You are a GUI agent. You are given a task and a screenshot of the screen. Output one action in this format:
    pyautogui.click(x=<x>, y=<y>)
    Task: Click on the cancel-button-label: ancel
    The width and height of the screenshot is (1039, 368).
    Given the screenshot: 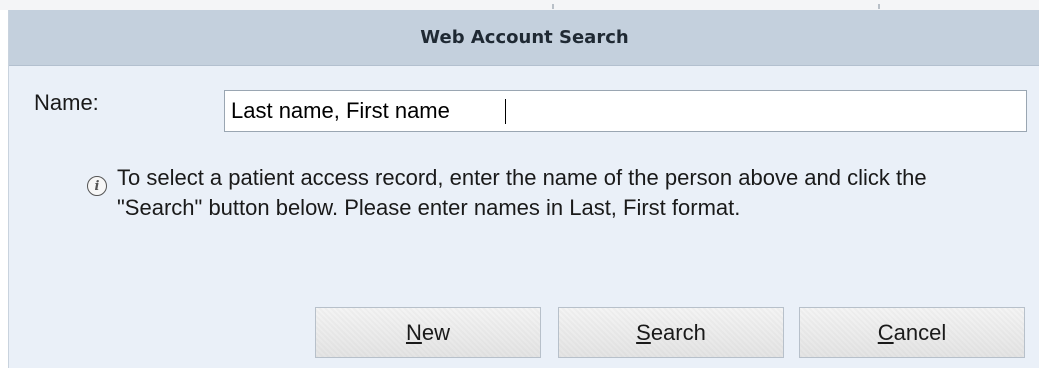 What is the action you would take?
    pyautogui.click(x=920, y=332)
    